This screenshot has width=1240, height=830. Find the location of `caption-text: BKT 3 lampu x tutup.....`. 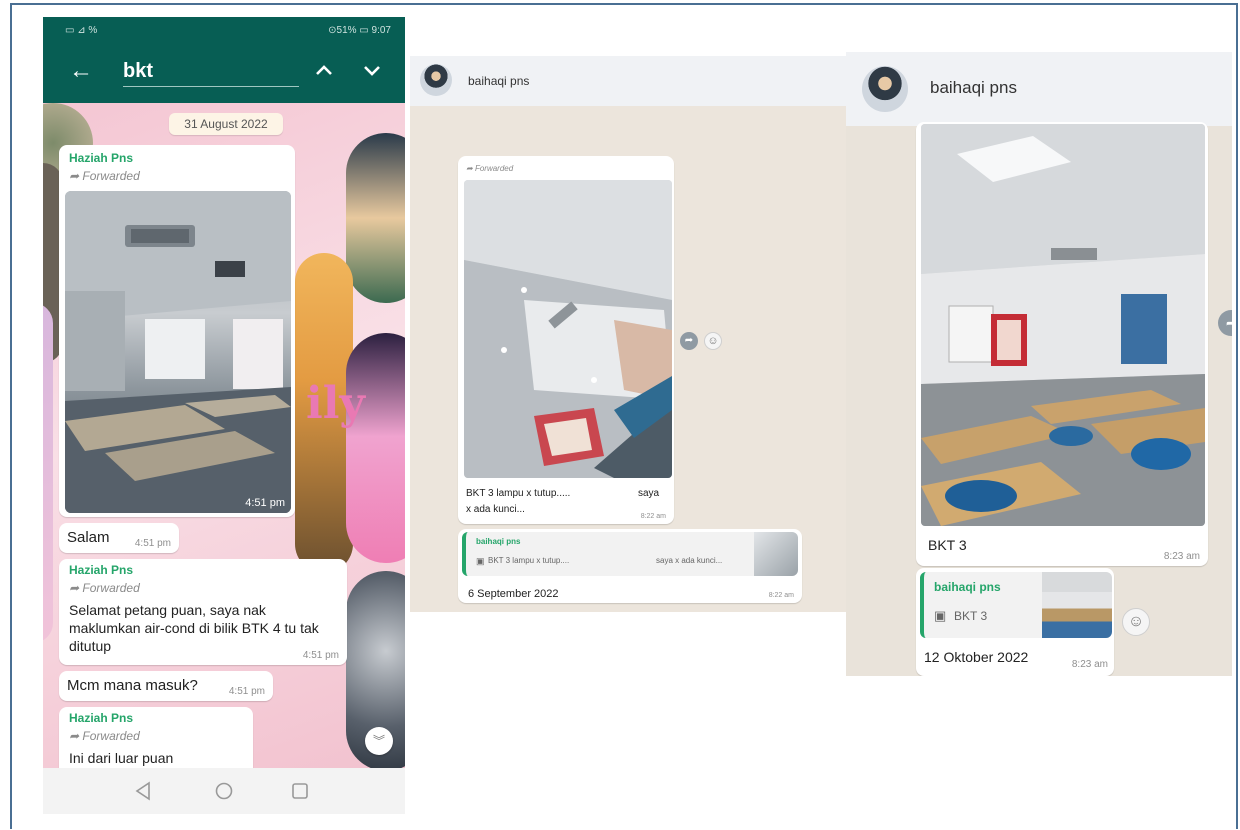

caption-text: BKT 3 lampu x tutup..... is located at coordinates (518, 493).